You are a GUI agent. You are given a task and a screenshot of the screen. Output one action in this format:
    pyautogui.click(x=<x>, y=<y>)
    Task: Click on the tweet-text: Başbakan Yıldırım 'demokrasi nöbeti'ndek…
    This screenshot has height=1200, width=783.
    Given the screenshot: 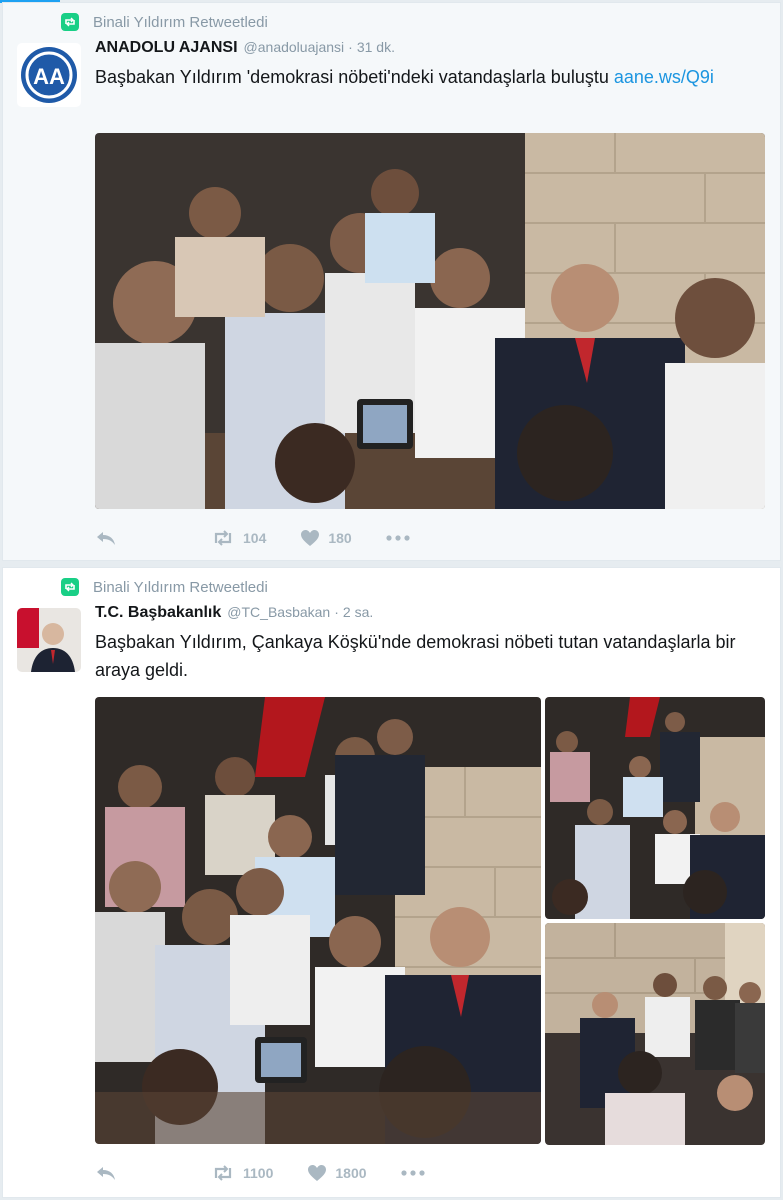 What is the action you would take?
    pyautogui.click(x=425, y=77)
    